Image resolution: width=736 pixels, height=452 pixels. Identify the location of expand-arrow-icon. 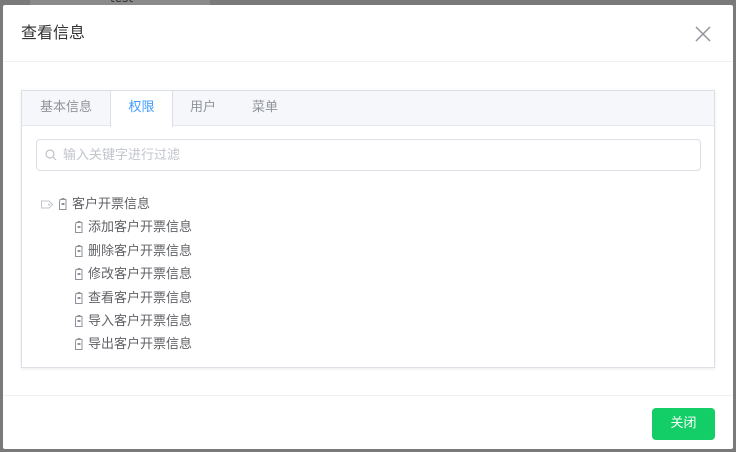
(47, 204).